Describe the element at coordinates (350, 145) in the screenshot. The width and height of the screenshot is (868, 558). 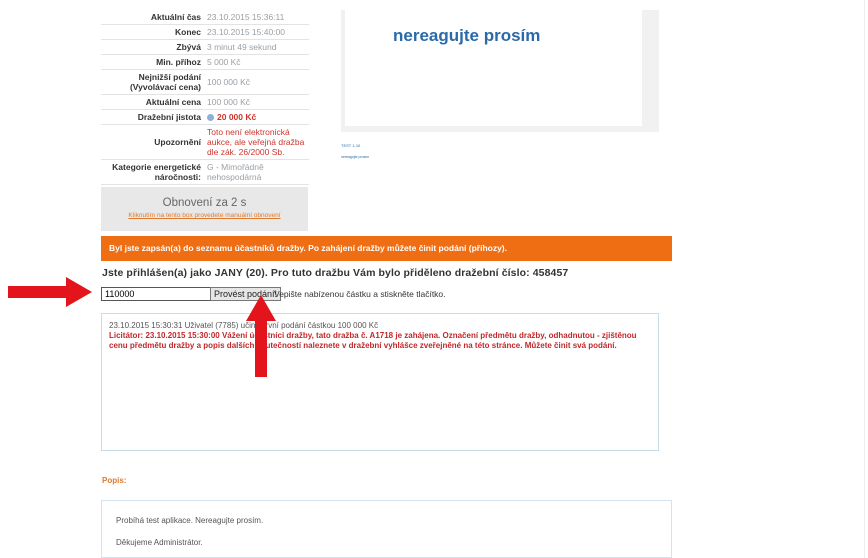
I see `banner-caption: TEST 1-10` at that location.